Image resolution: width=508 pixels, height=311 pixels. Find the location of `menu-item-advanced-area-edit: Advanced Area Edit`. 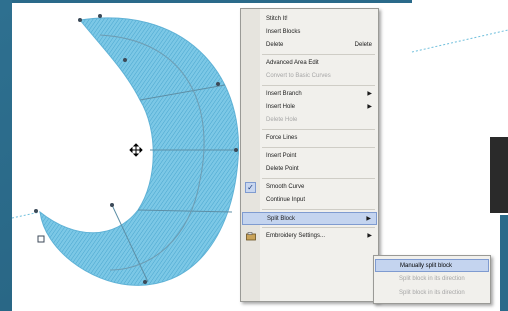

menu-item-advanced-area-edit: Advanced Area Edit is located at coordinates (309, 63).